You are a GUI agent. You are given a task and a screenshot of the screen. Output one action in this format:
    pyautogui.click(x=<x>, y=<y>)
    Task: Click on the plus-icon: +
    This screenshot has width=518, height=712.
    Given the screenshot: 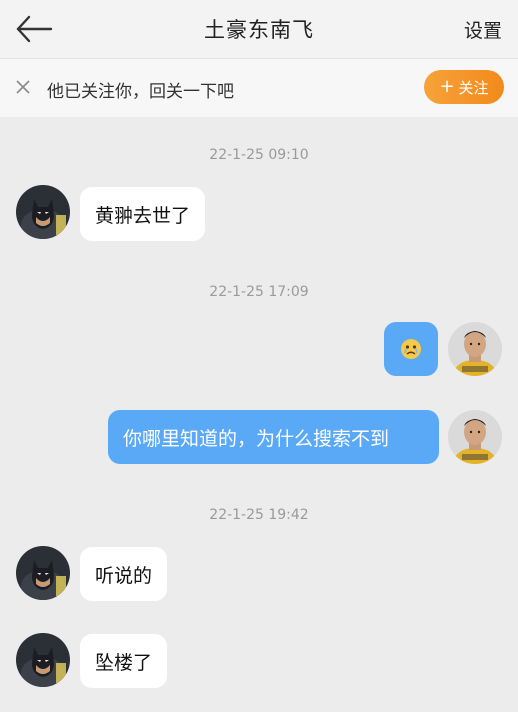 What is the action you would take?
    pyautogui.click(x=447, y=86)
    